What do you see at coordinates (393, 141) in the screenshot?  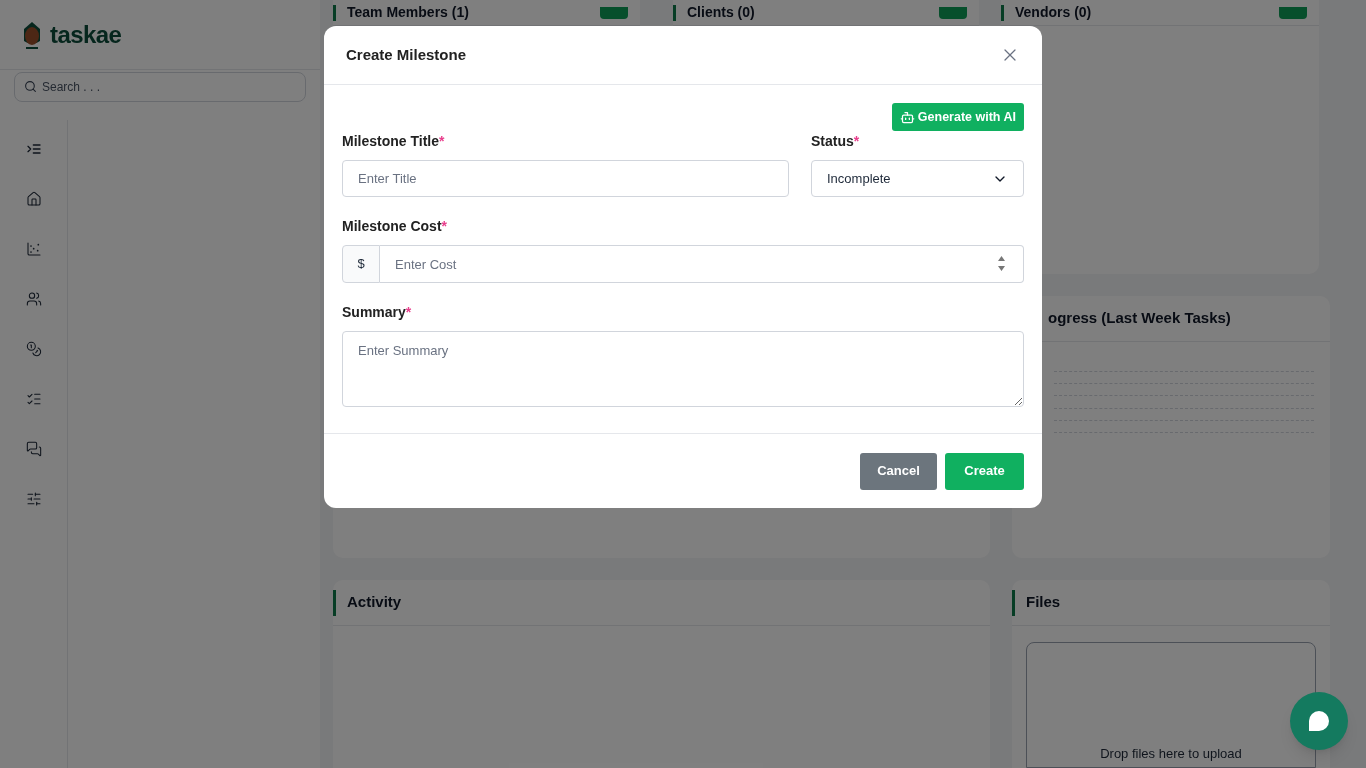 I see `field-label: Milestone Title*` at bounding box center [393, 141].